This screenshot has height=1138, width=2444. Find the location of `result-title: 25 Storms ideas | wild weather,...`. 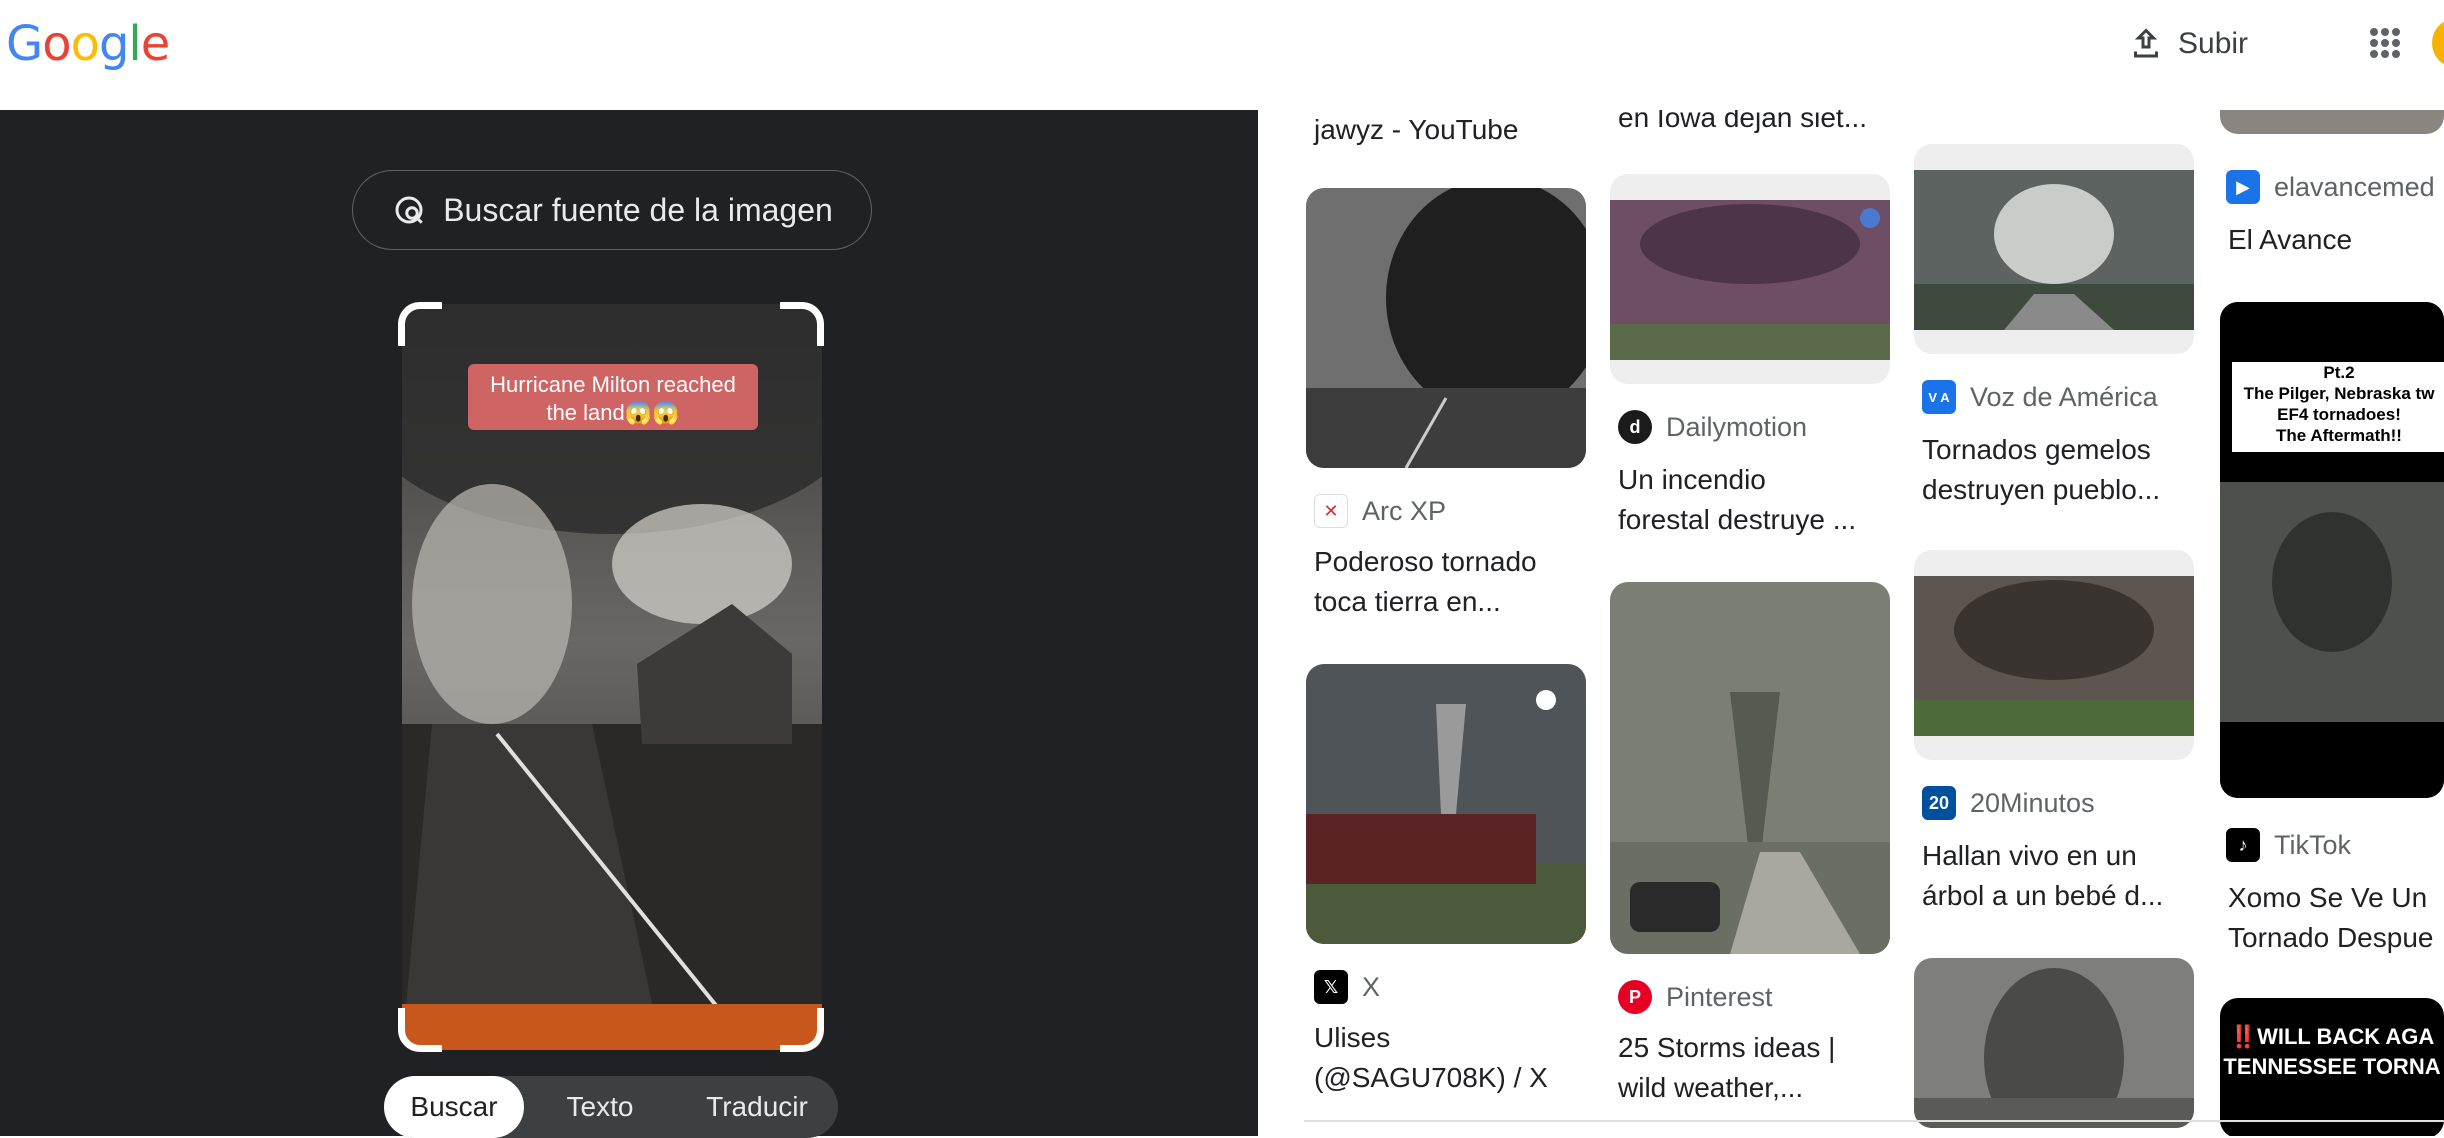

result-title: 25 Storms ideas | wild weather,... is located at coordinates (1763, 1068).